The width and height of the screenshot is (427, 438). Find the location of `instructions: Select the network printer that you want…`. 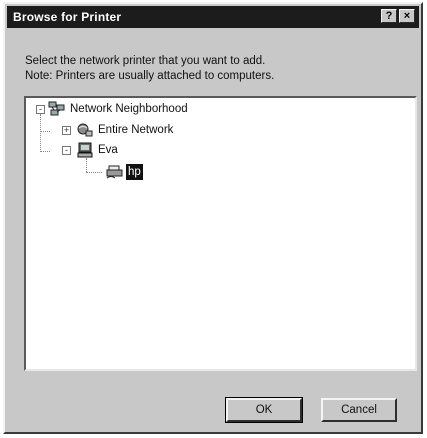

instructions: Select the network printer that you want… is located at coordinates (149, 69).